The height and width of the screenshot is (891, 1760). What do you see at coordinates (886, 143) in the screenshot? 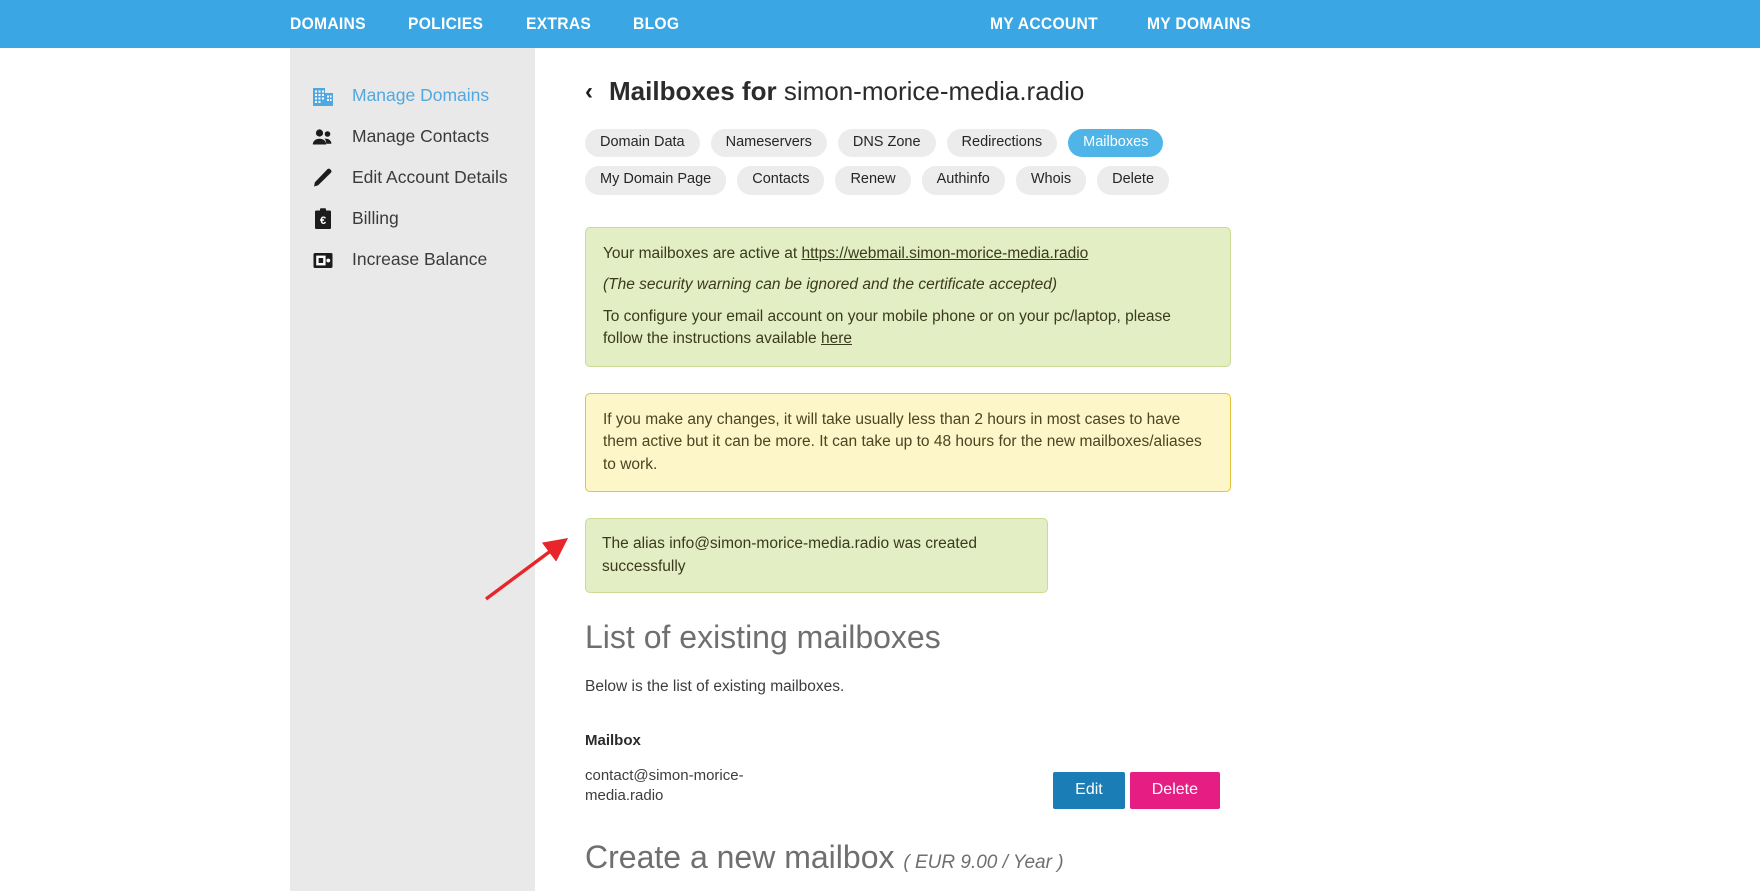
I see `tab-dns-zone: DNS Zone` at bounding box center [886, 143].